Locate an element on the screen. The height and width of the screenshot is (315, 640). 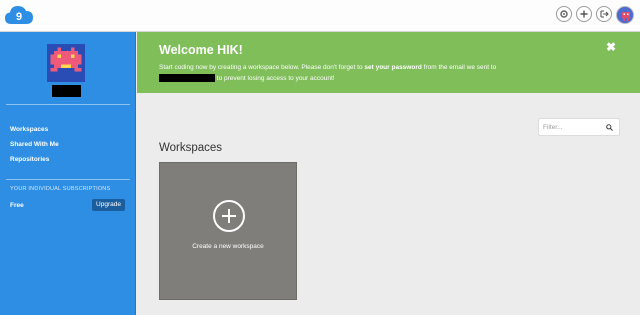
plus-bar is located at coordinates (229, 216).